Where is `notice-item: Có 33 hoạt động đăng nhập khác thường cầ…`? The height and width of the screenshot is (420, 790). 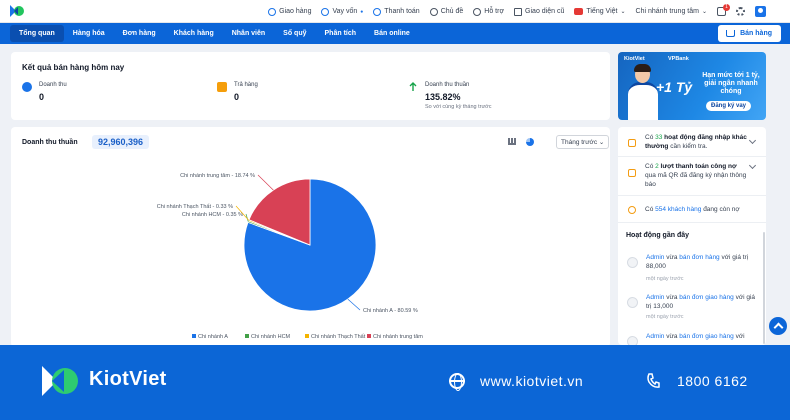 notice-item: Có 33 hoạt động đăng nhập khác thường cầ… is located at coordinates (692, 142).